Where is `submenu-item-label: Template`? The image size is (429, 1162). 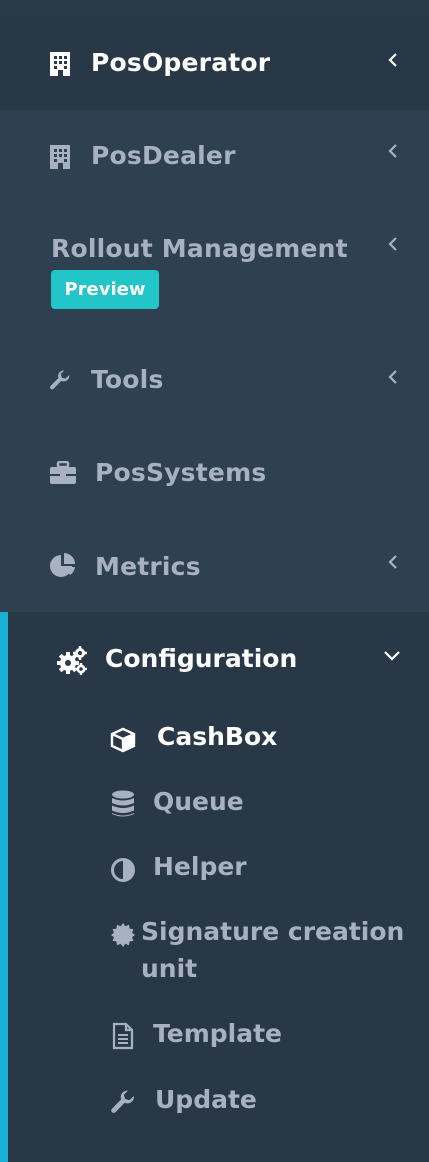 submenu-item-label: Template is located at coordinates (217, 1033).